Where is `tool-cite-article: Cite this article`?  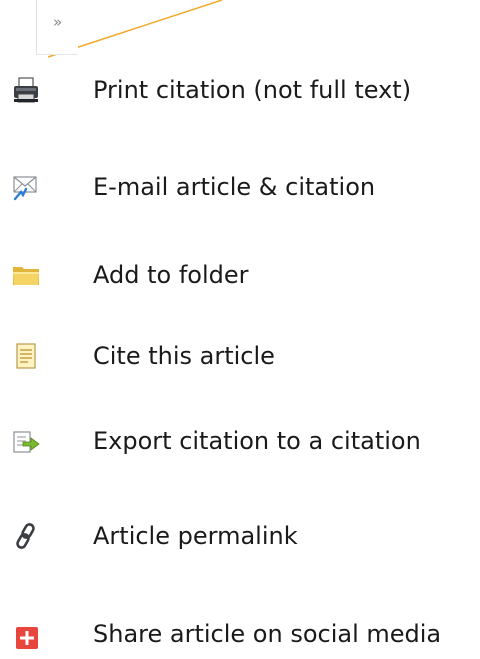
tool-cite-article: Cite this article is located at coordinates (240, 356).